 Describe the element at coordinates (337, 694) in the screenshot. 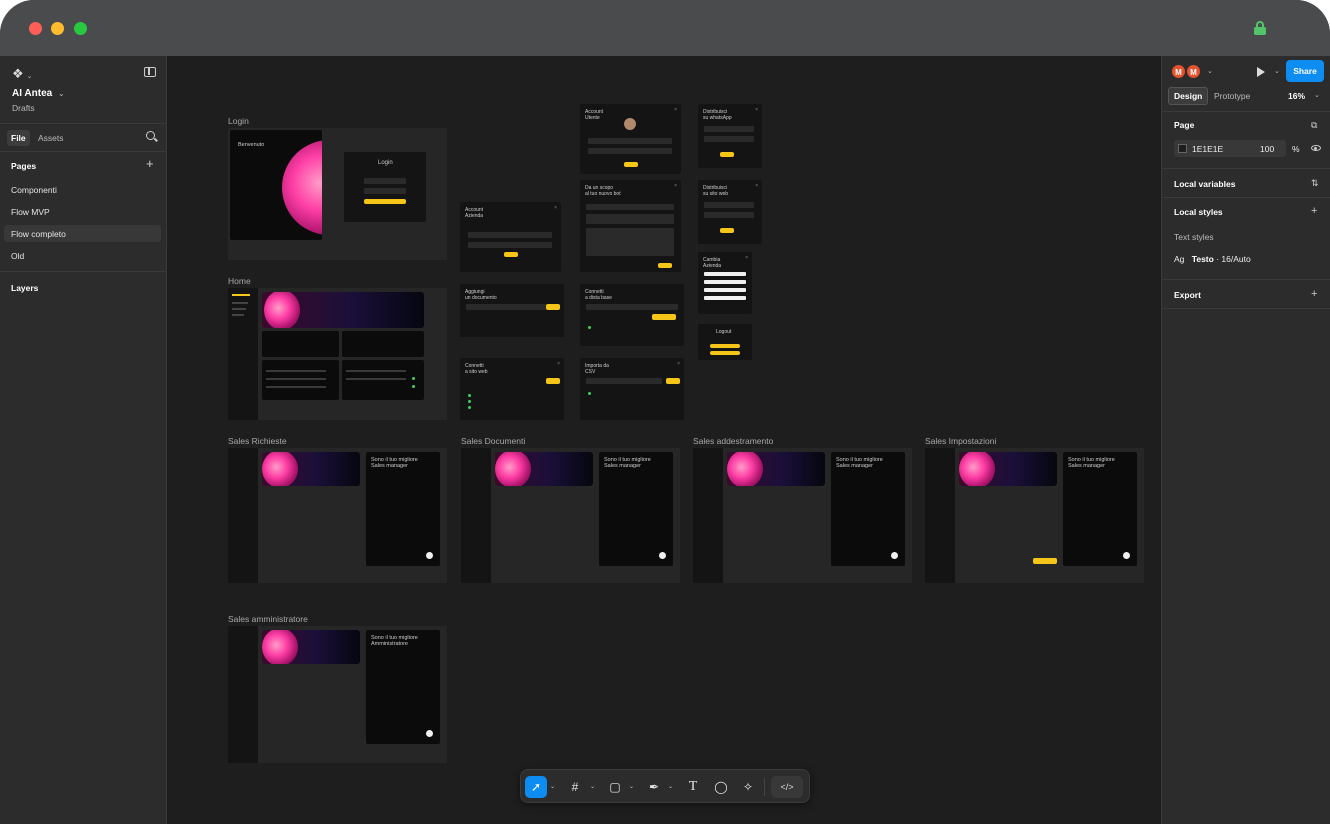

I see `frame-sales-amministratore: Sono il tuo migliore Amministratore` at that location.